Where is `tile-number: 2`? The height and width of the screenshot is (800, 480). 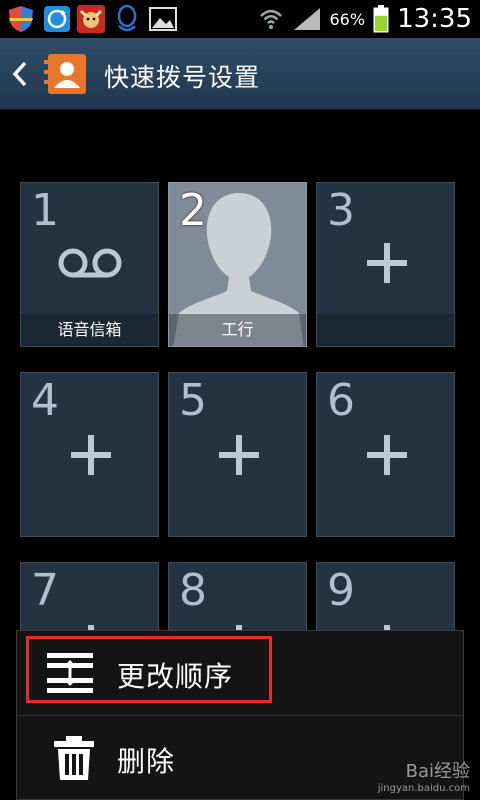
tile-number: 2 is located at coordinates (193, 210).